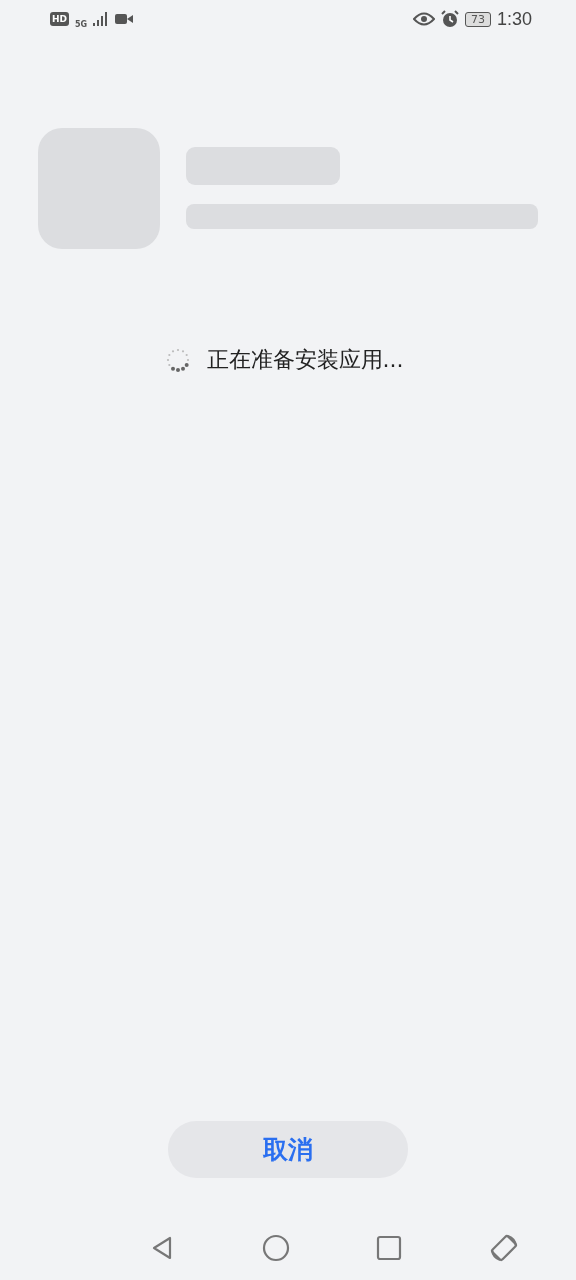 The image size is (576, 1280). I want to click on video-camera-icon, so click(124, 19).